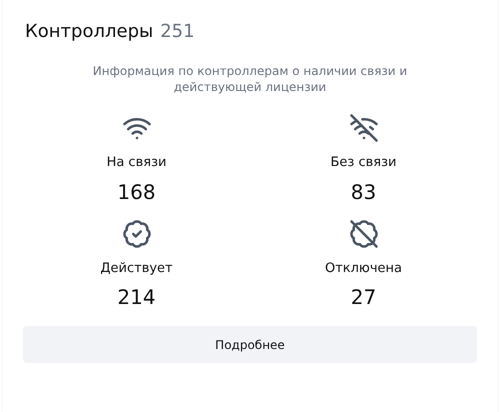  Describe the element at coordinates (136, 163) in the screenshot. I see `stat-label: На связи` at that location.